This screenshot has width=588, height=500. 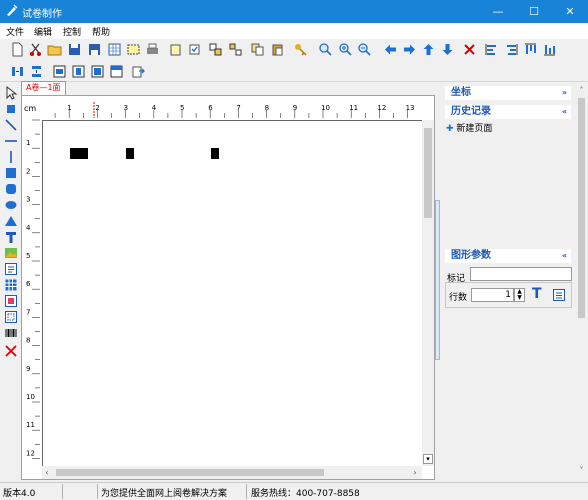 What do you see at coordinates (11, 109) in the screenshot?
I see `small-rect-icon` at bounding box center [11, 109].